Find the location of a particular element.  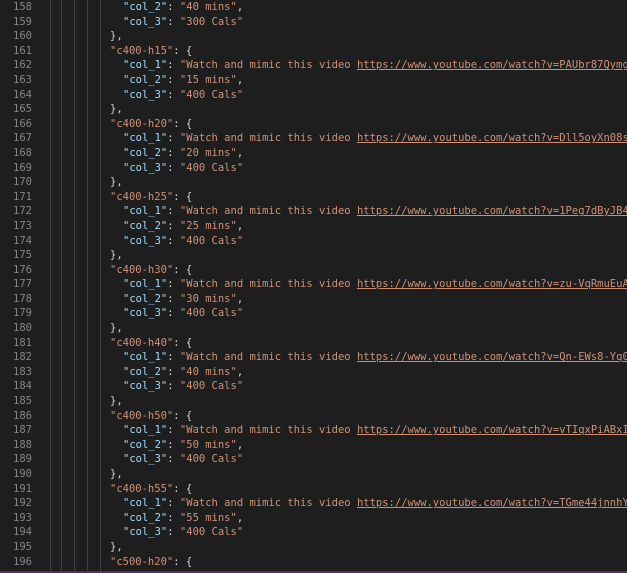

code-line: "col_3": "300 Cals" is located at coordinates (333, 22).